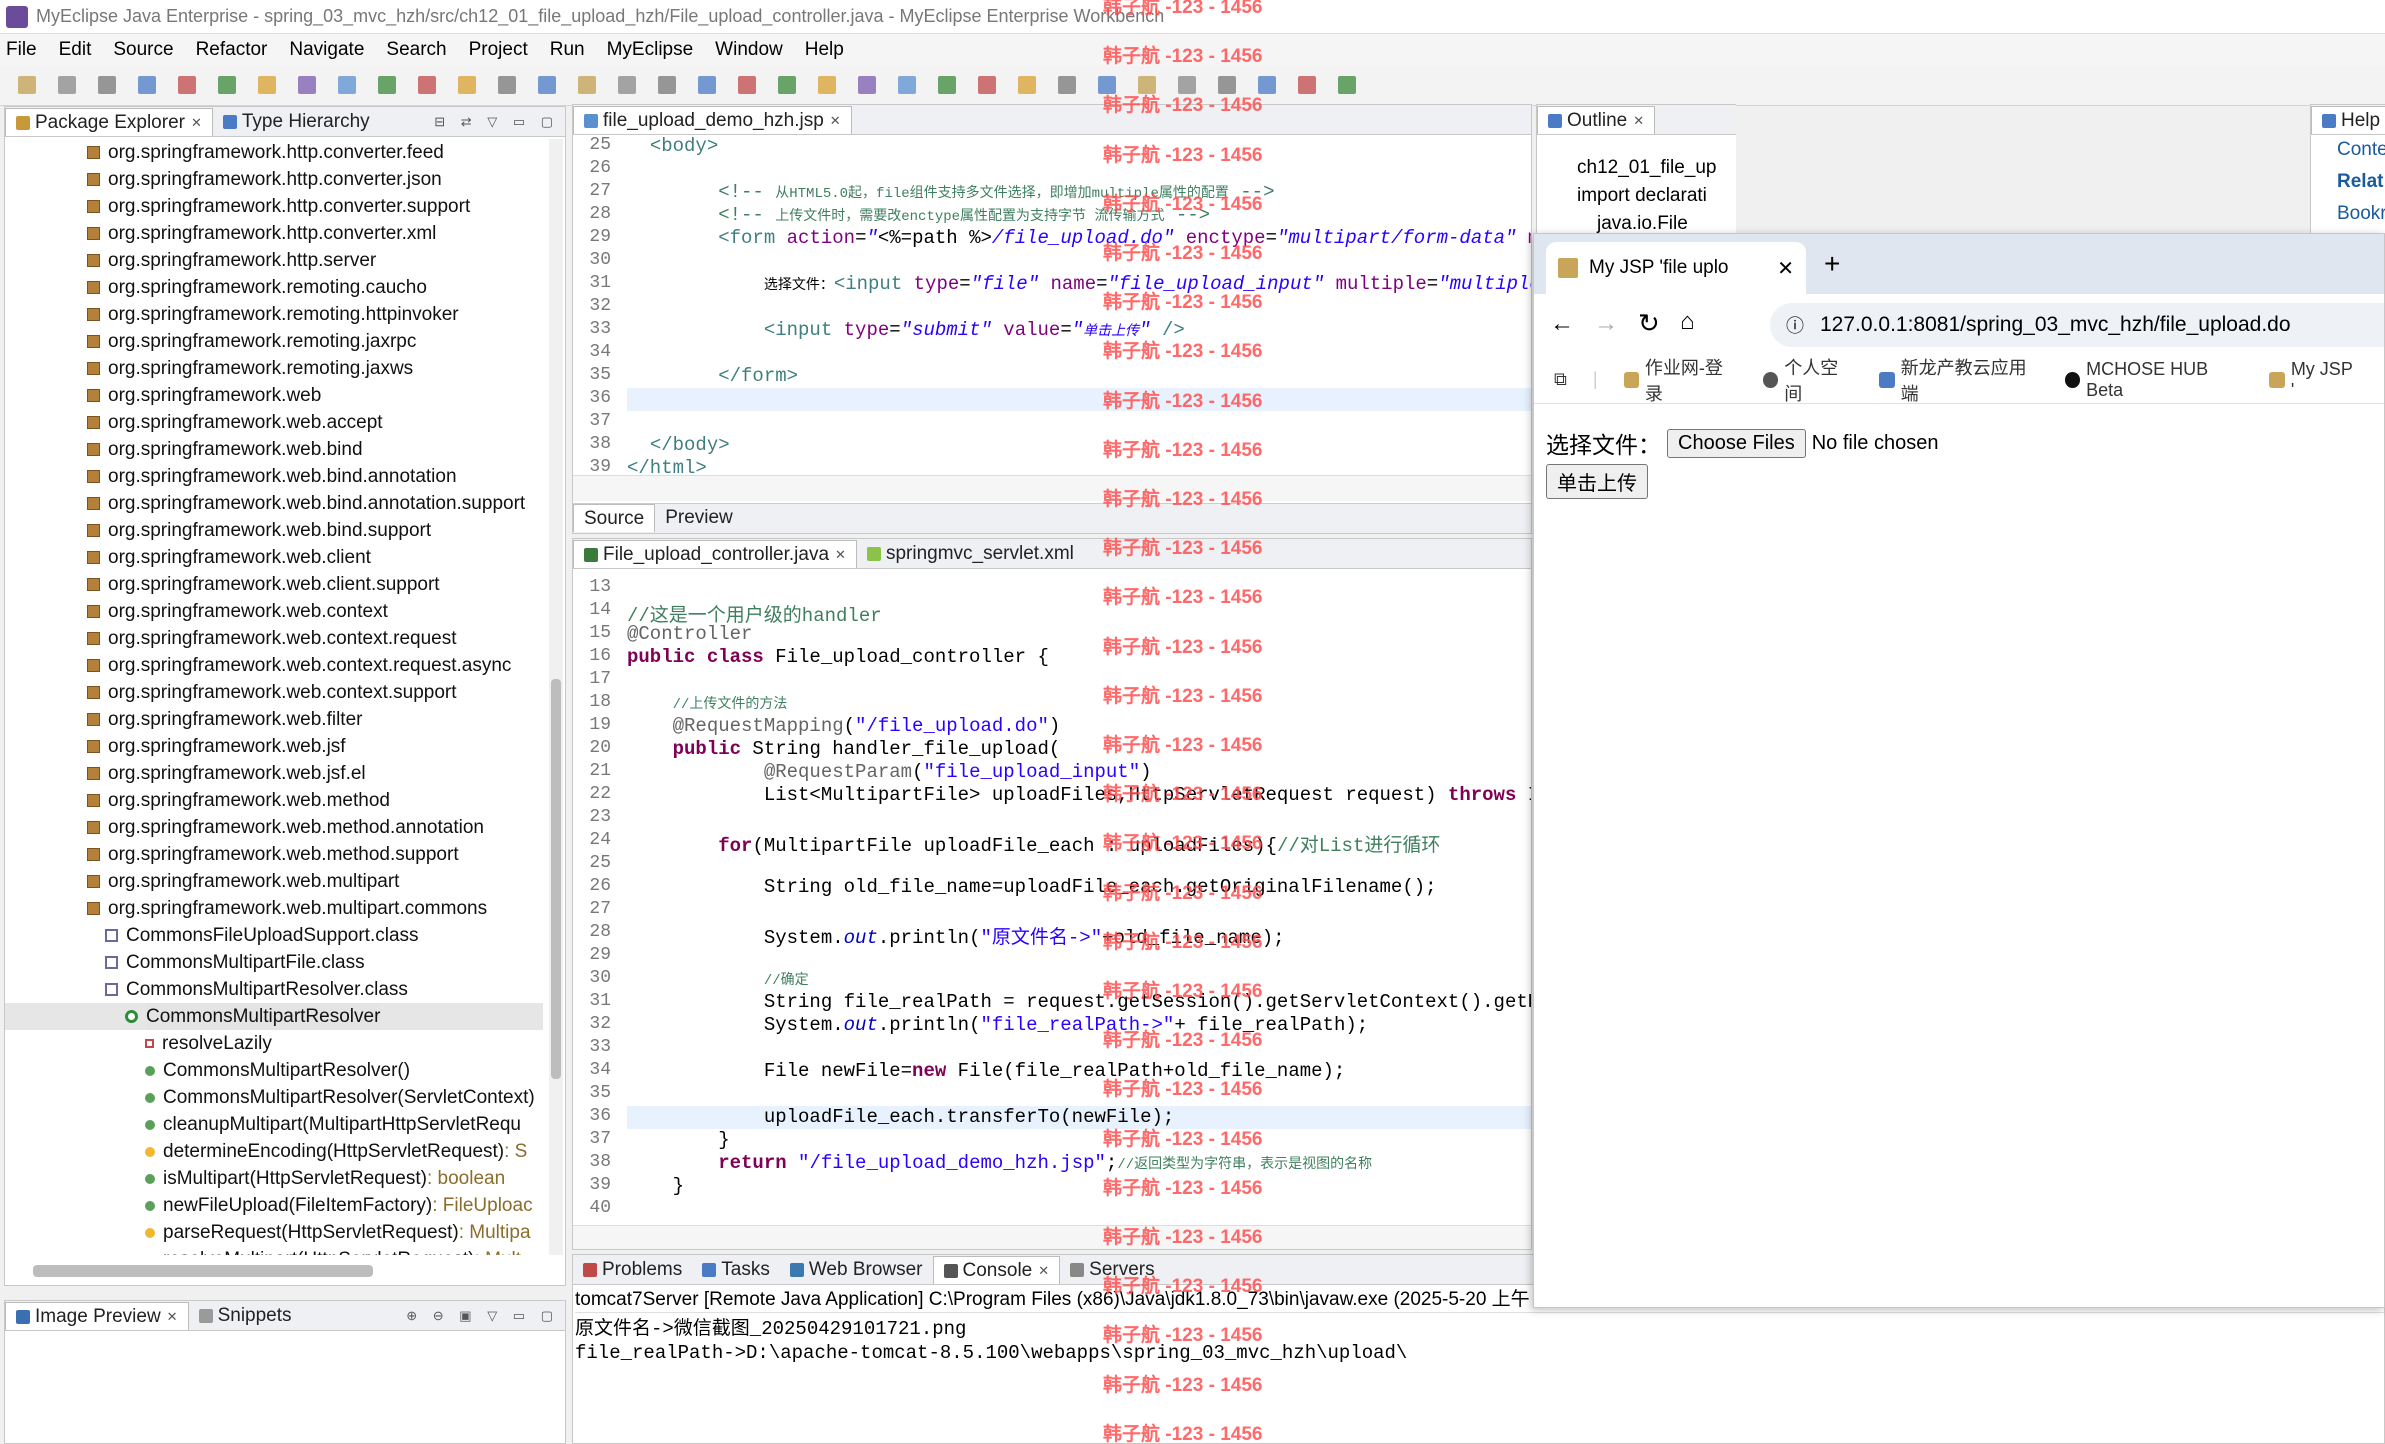 This screenshot has width=2385, height=1444. I want to click on tree-item: CommonsMultipartResolver(), so click(274, 1070).